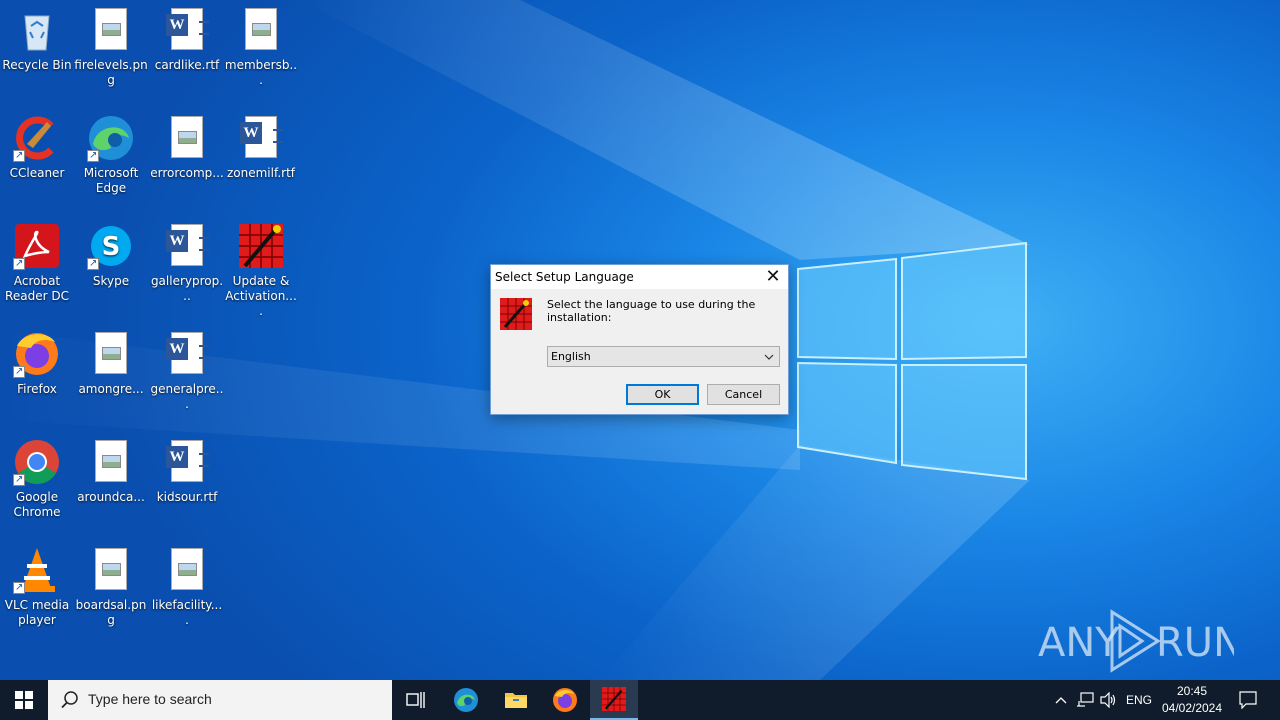 The height and width of the screenshot is (720, 1280). I want to click on desktop-icon: Microsoft Edge, so click(111, 164).